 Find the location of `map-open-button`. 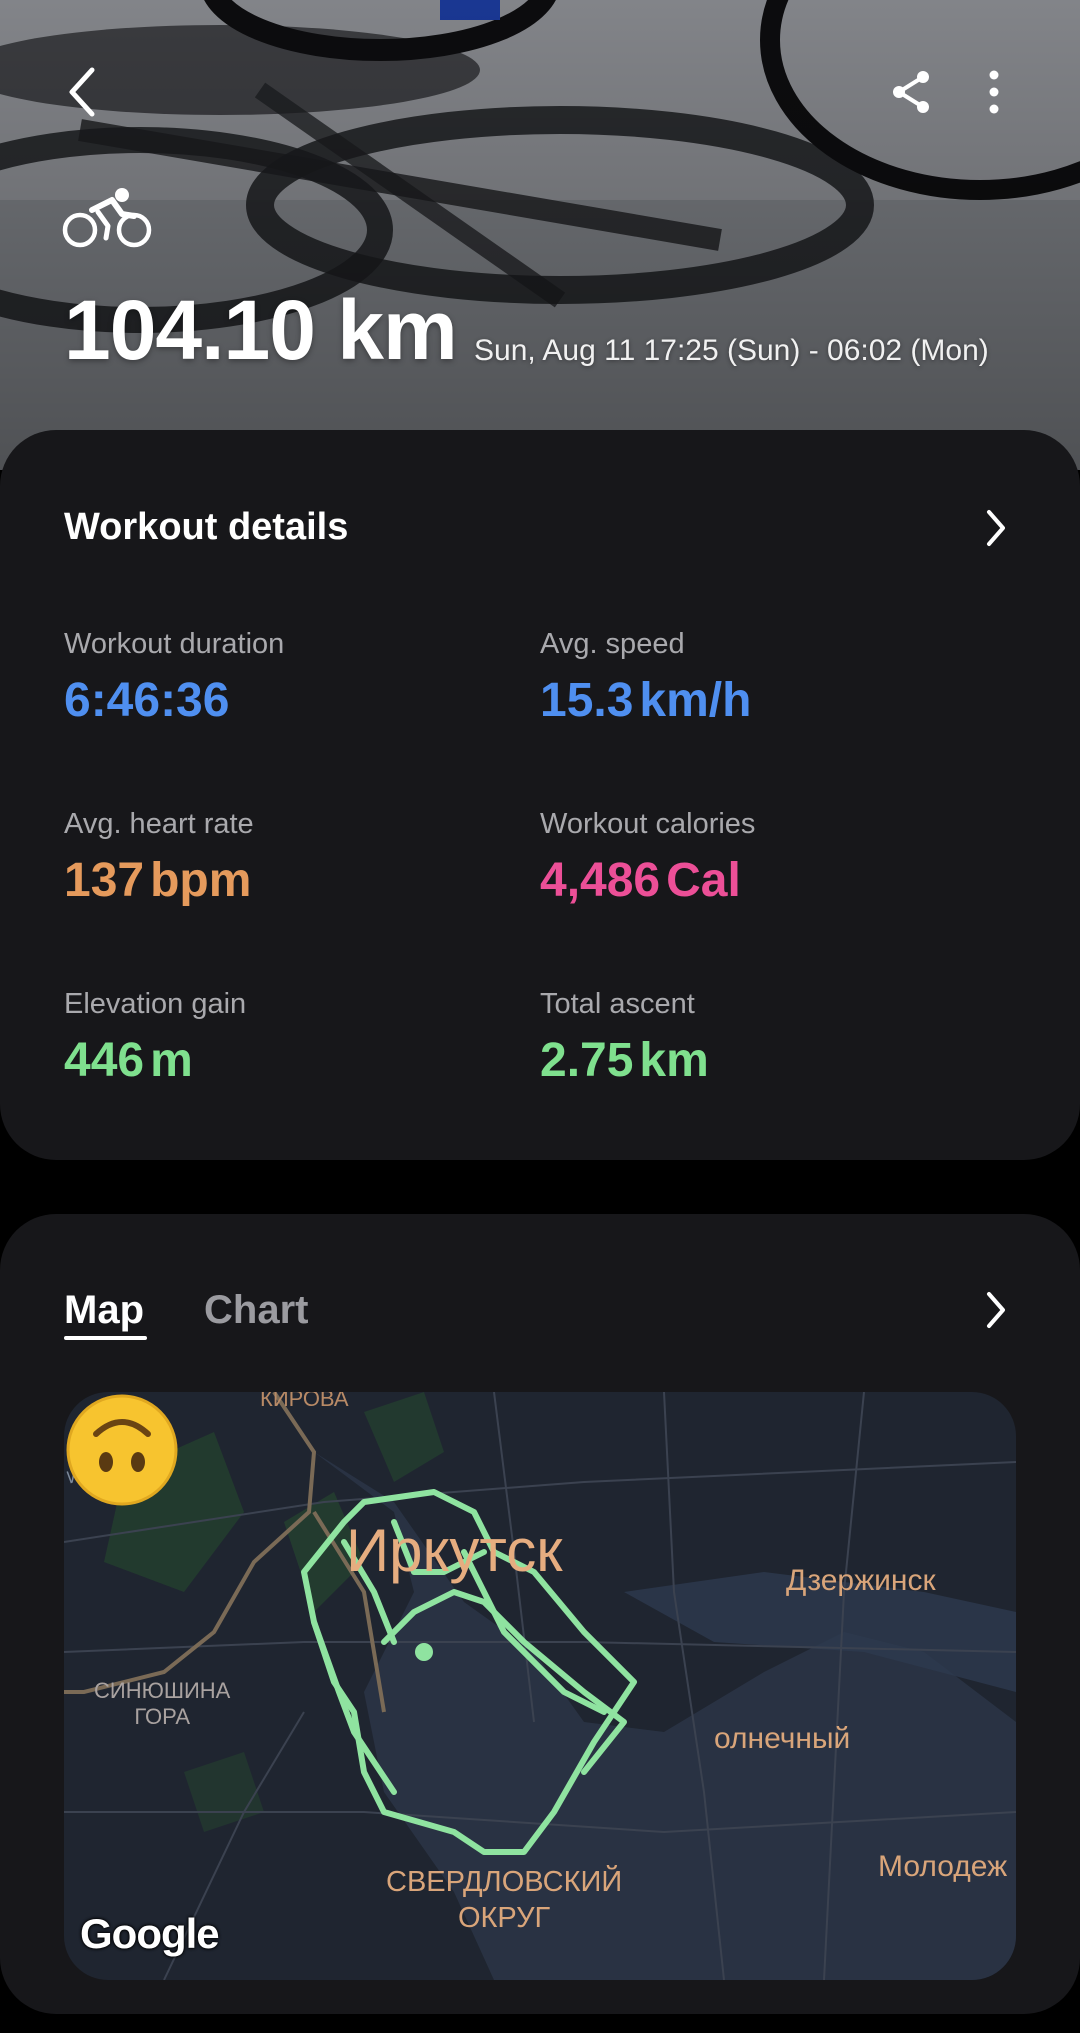

map-open-button is located at coordinates (996, 1310).